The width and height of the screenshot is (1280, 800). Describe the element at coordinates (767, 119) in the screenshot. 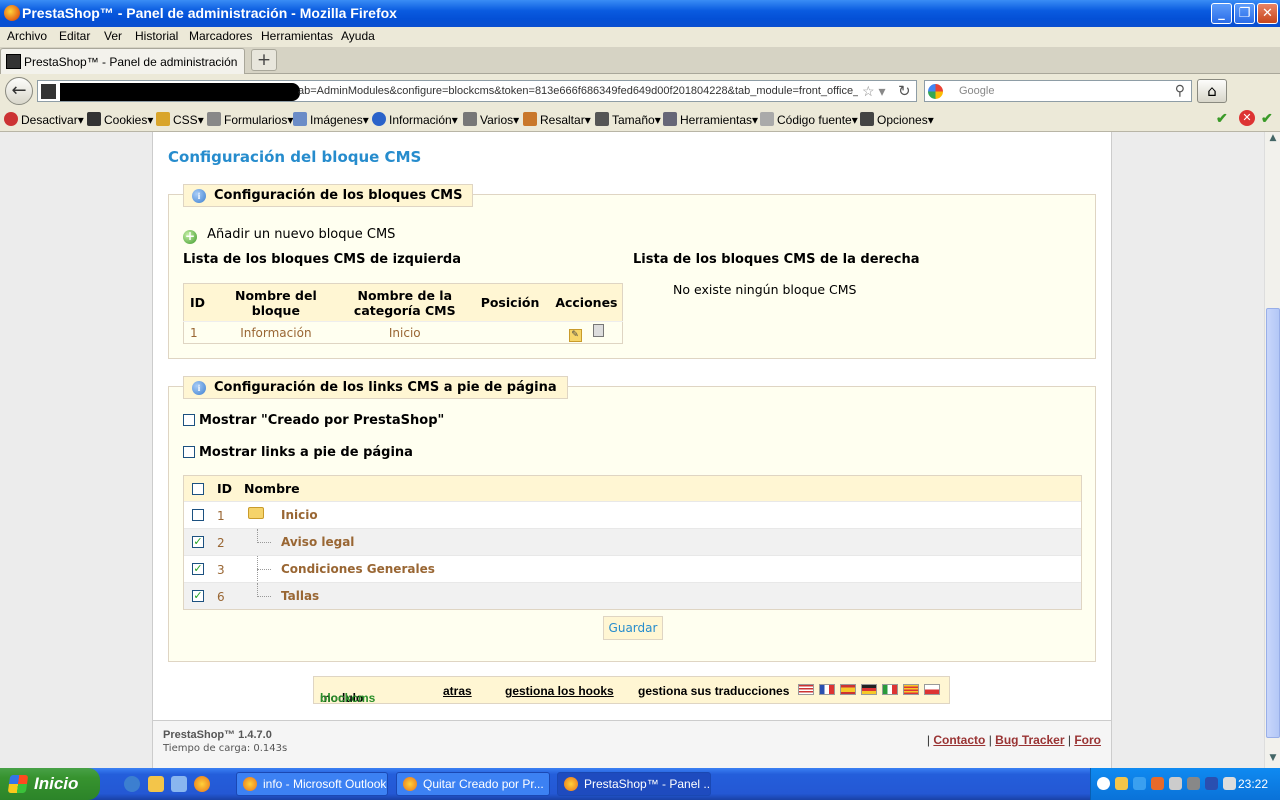

I see `source-icon` at that location.